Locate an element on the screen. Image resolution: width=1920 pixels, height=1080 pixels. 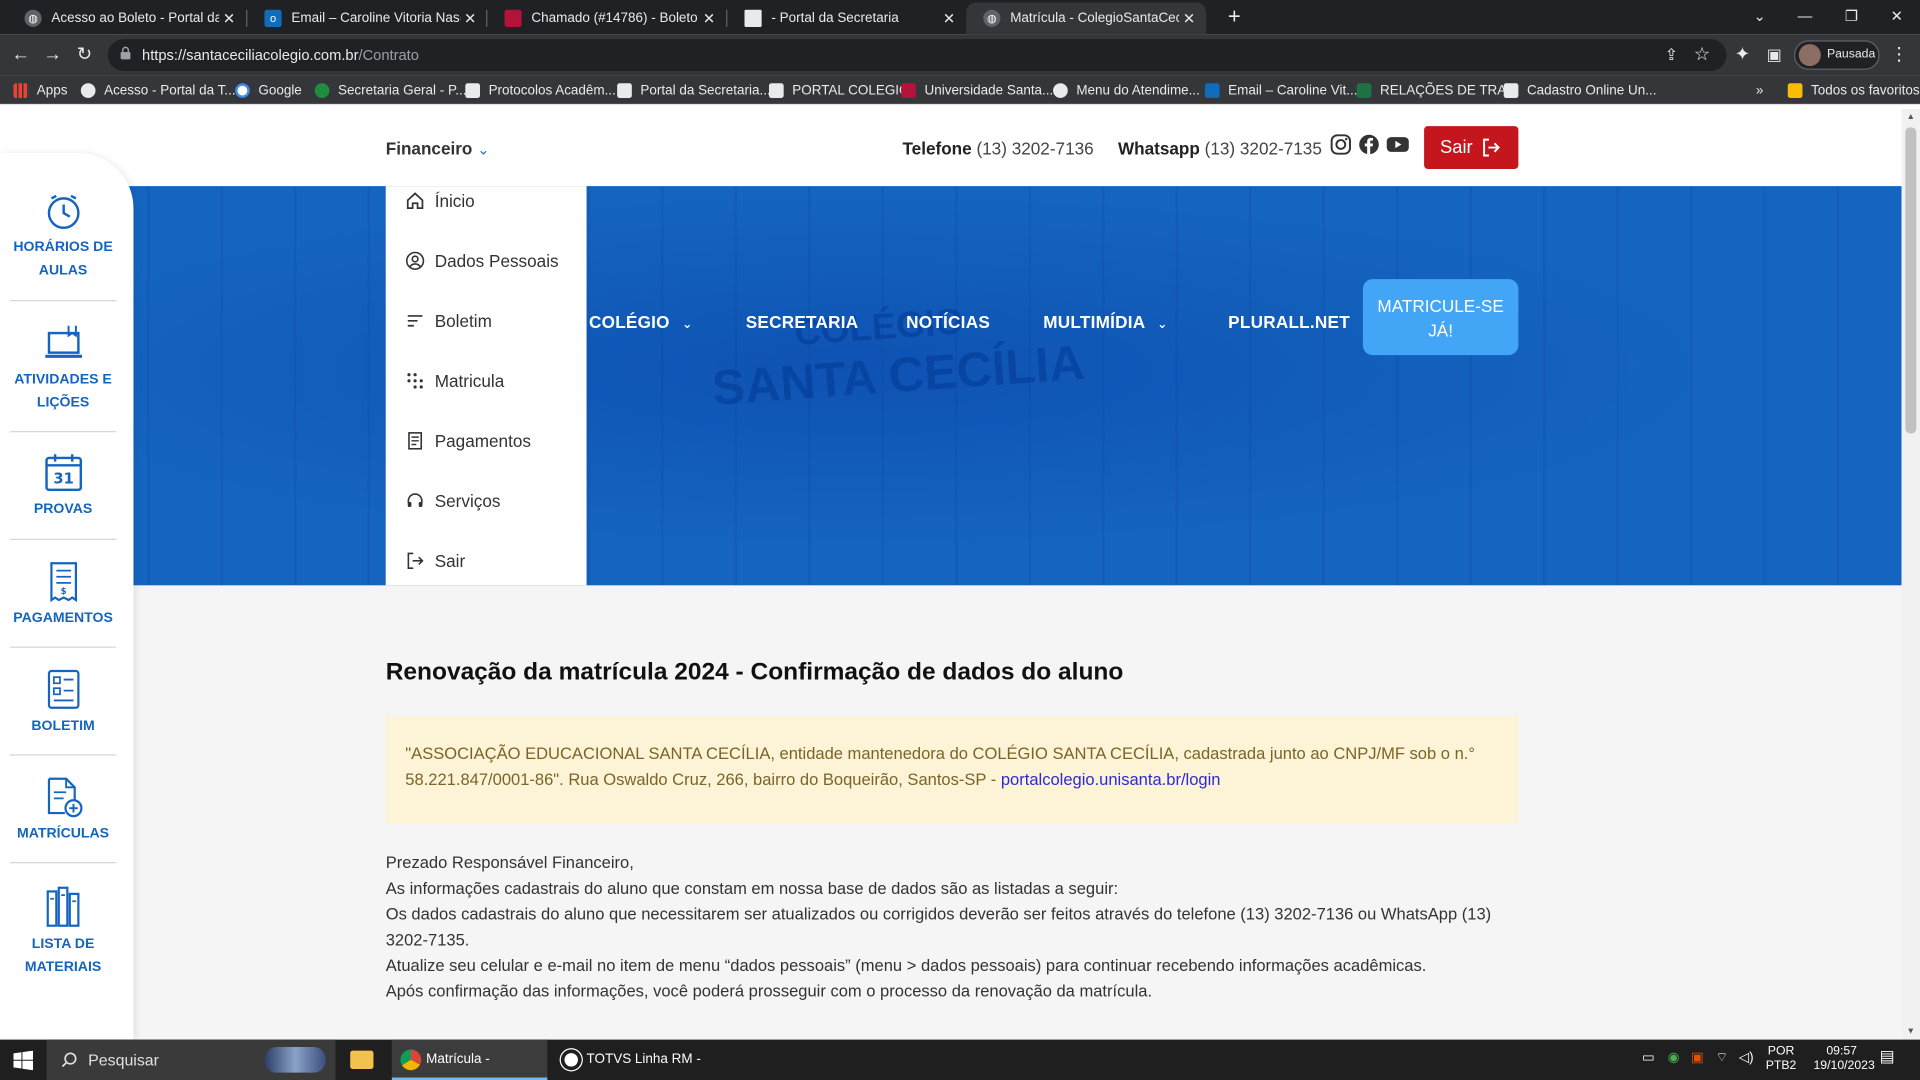
volume-icon: ◁) is located at coordinates (1746, 1058).